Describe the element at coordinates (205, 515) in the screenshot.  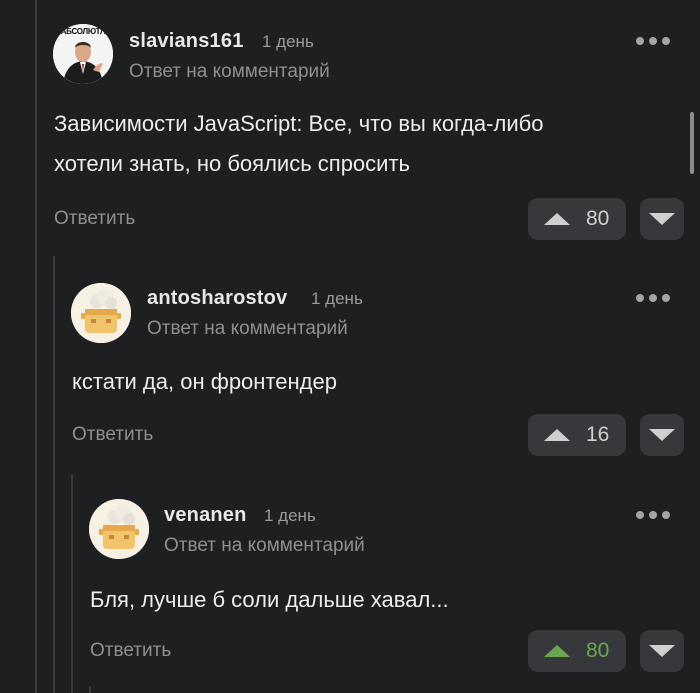
I see `username: venanen` at that location.